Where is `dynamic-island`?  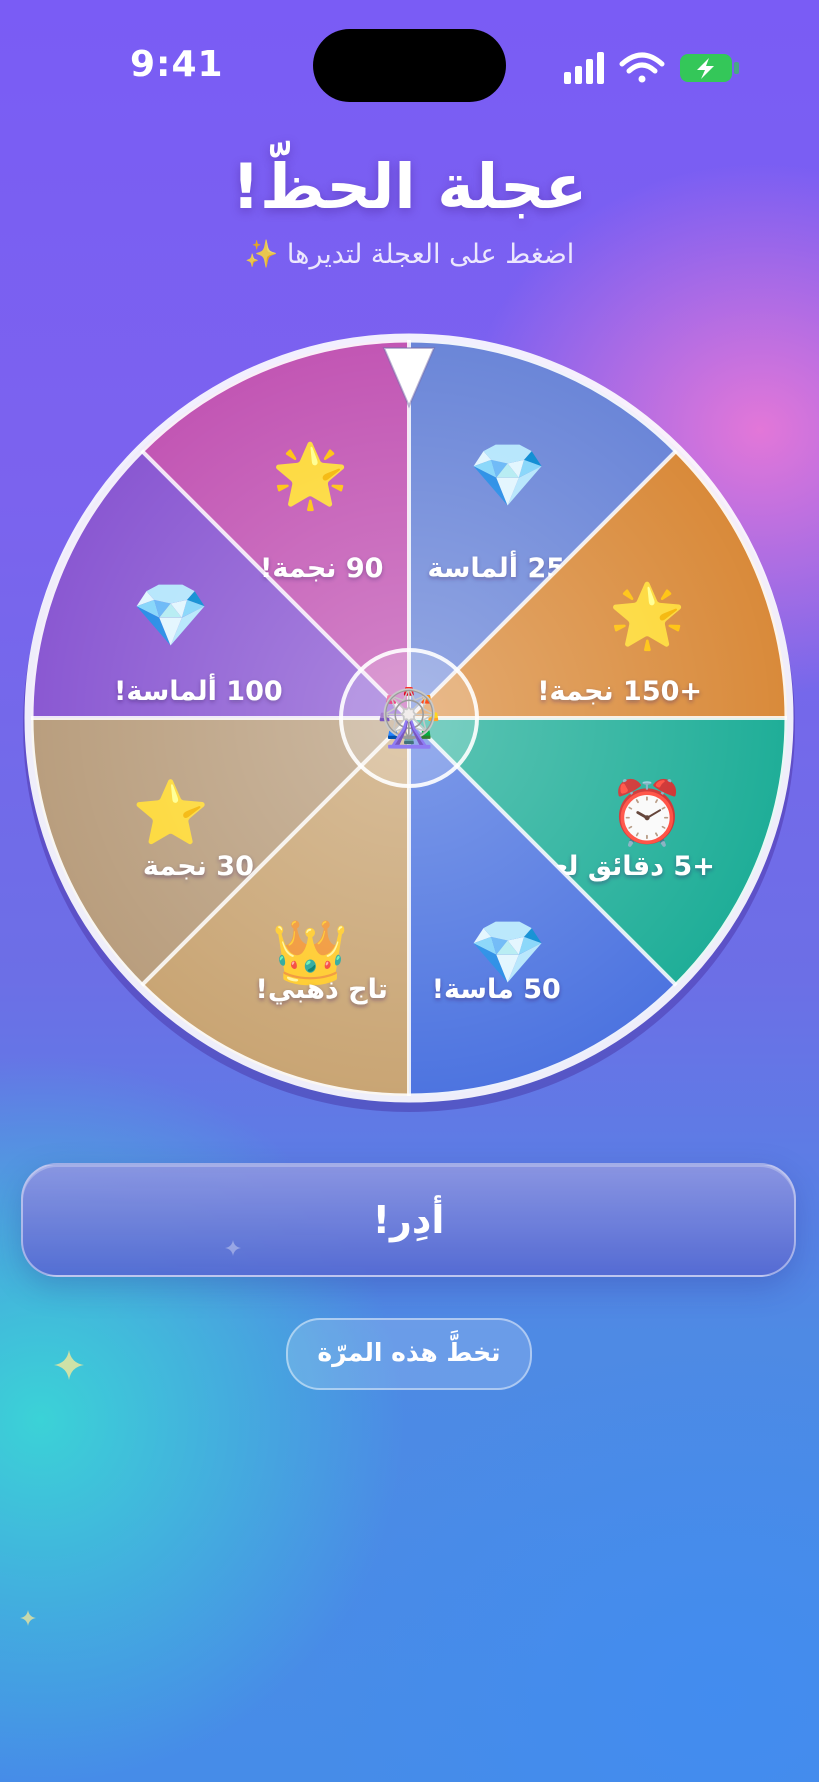 dynamic-island is located at coordinates (409, 65).